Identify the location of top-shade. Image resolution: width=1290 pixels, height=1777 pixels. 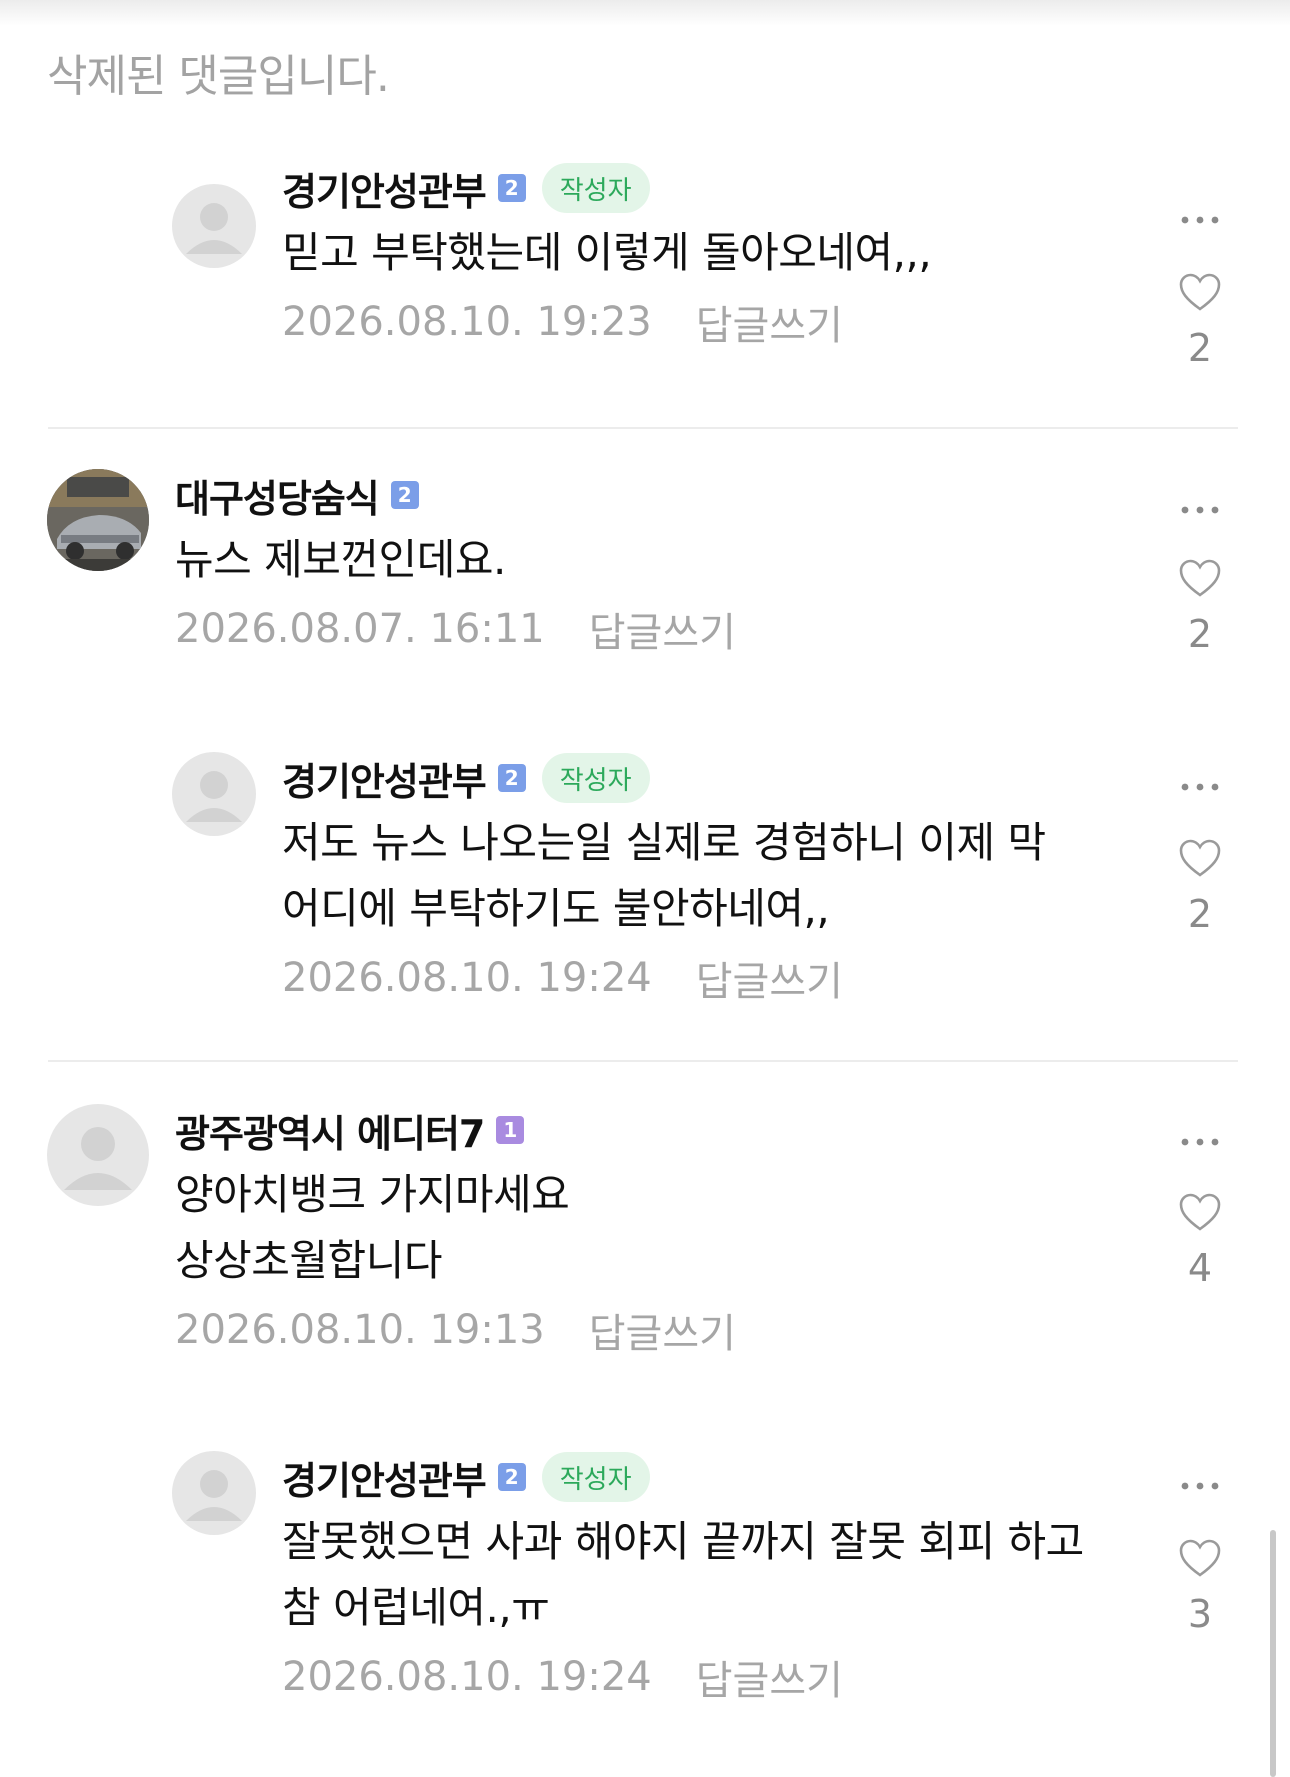
(645, 13).